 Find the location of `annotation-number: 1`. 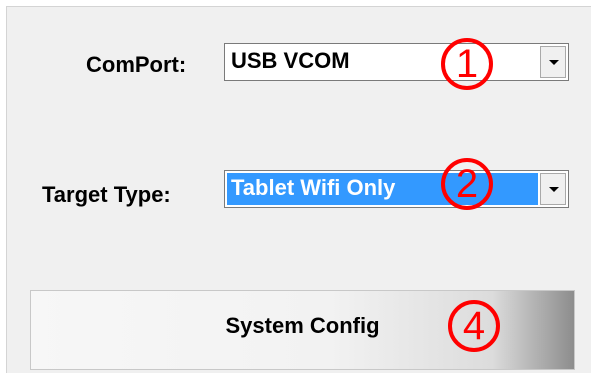

annotation-number: 1 is located at coordinates (467, 64).